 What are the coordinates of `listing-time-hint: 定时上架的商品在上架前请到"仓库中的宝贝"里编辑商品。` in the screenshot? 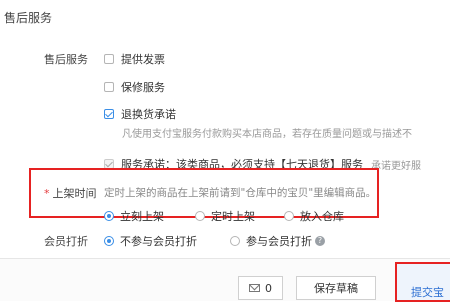 It's located at (240, 193).